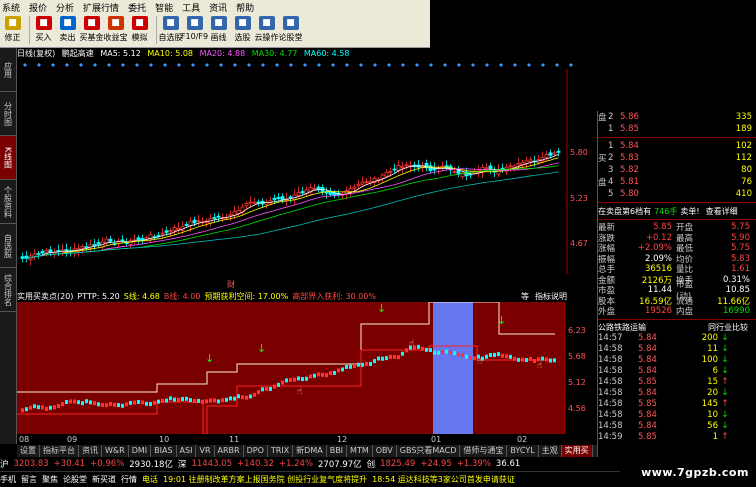 This screenshot has width=756, height=487. I want to click on indicator-tab: ARBR, so click(229, 451).